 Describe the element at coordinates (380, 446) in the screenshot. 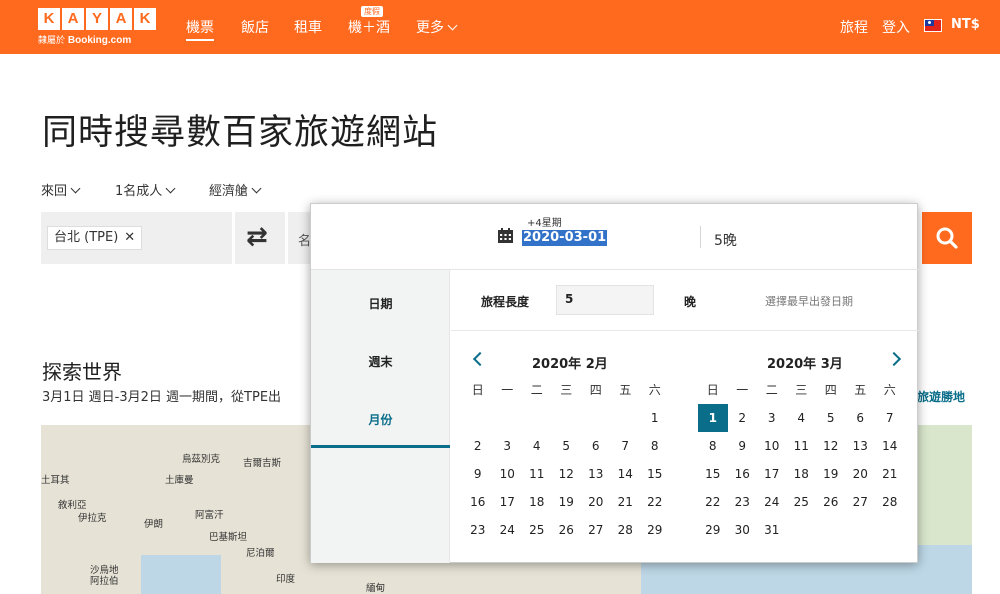

I see `active-tab-indicator` at that location.